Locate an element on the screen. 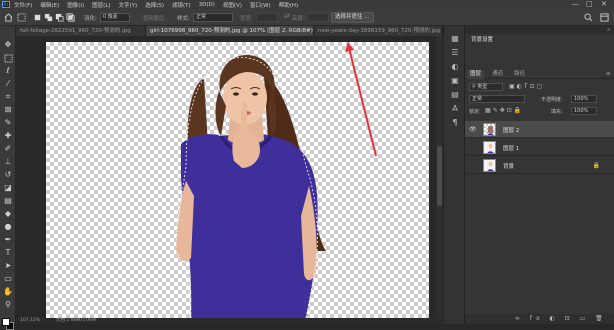  pen-tool-icon: ✒ is located at coordinates (8, 240).